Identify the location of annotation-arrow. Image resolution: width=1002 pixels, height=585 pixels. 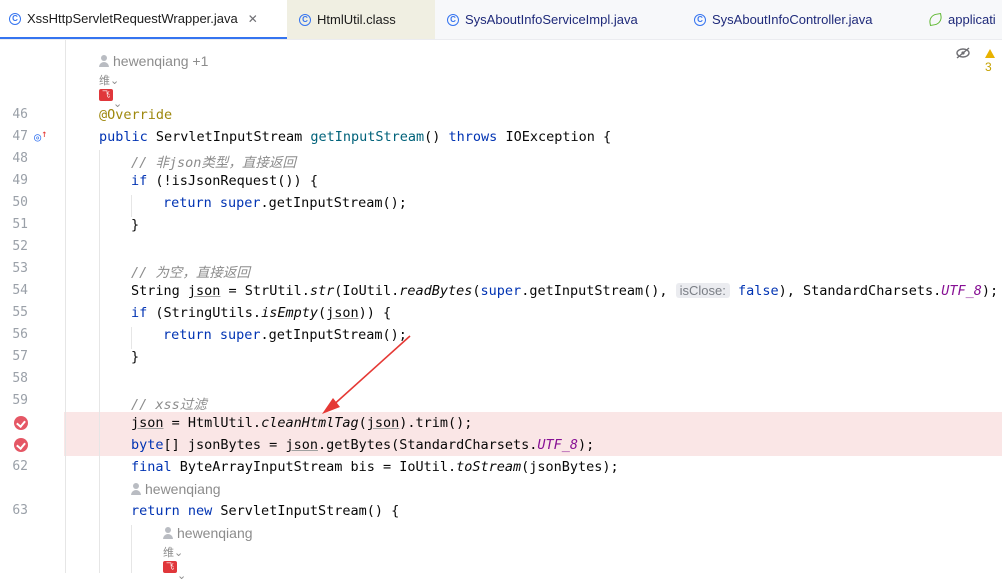
(366, 374).